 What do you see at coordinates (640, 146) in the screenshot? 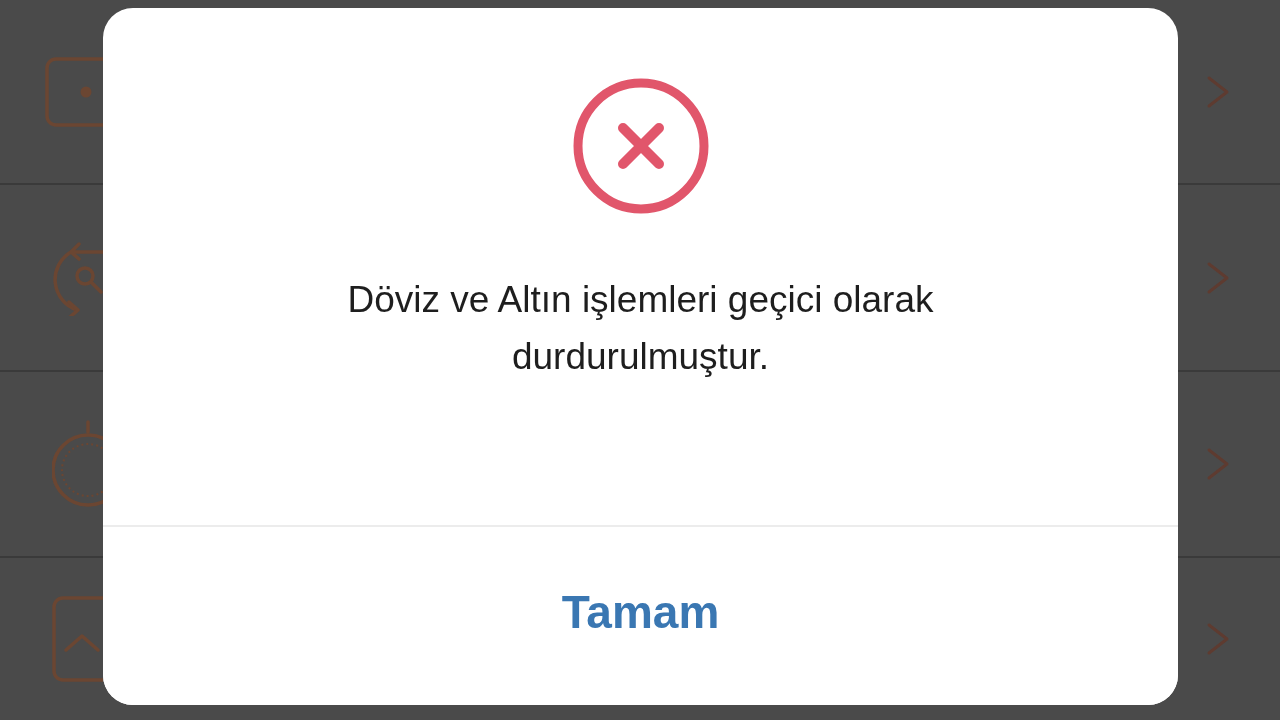
I see `error-icon` at bounding box center [640, 146].